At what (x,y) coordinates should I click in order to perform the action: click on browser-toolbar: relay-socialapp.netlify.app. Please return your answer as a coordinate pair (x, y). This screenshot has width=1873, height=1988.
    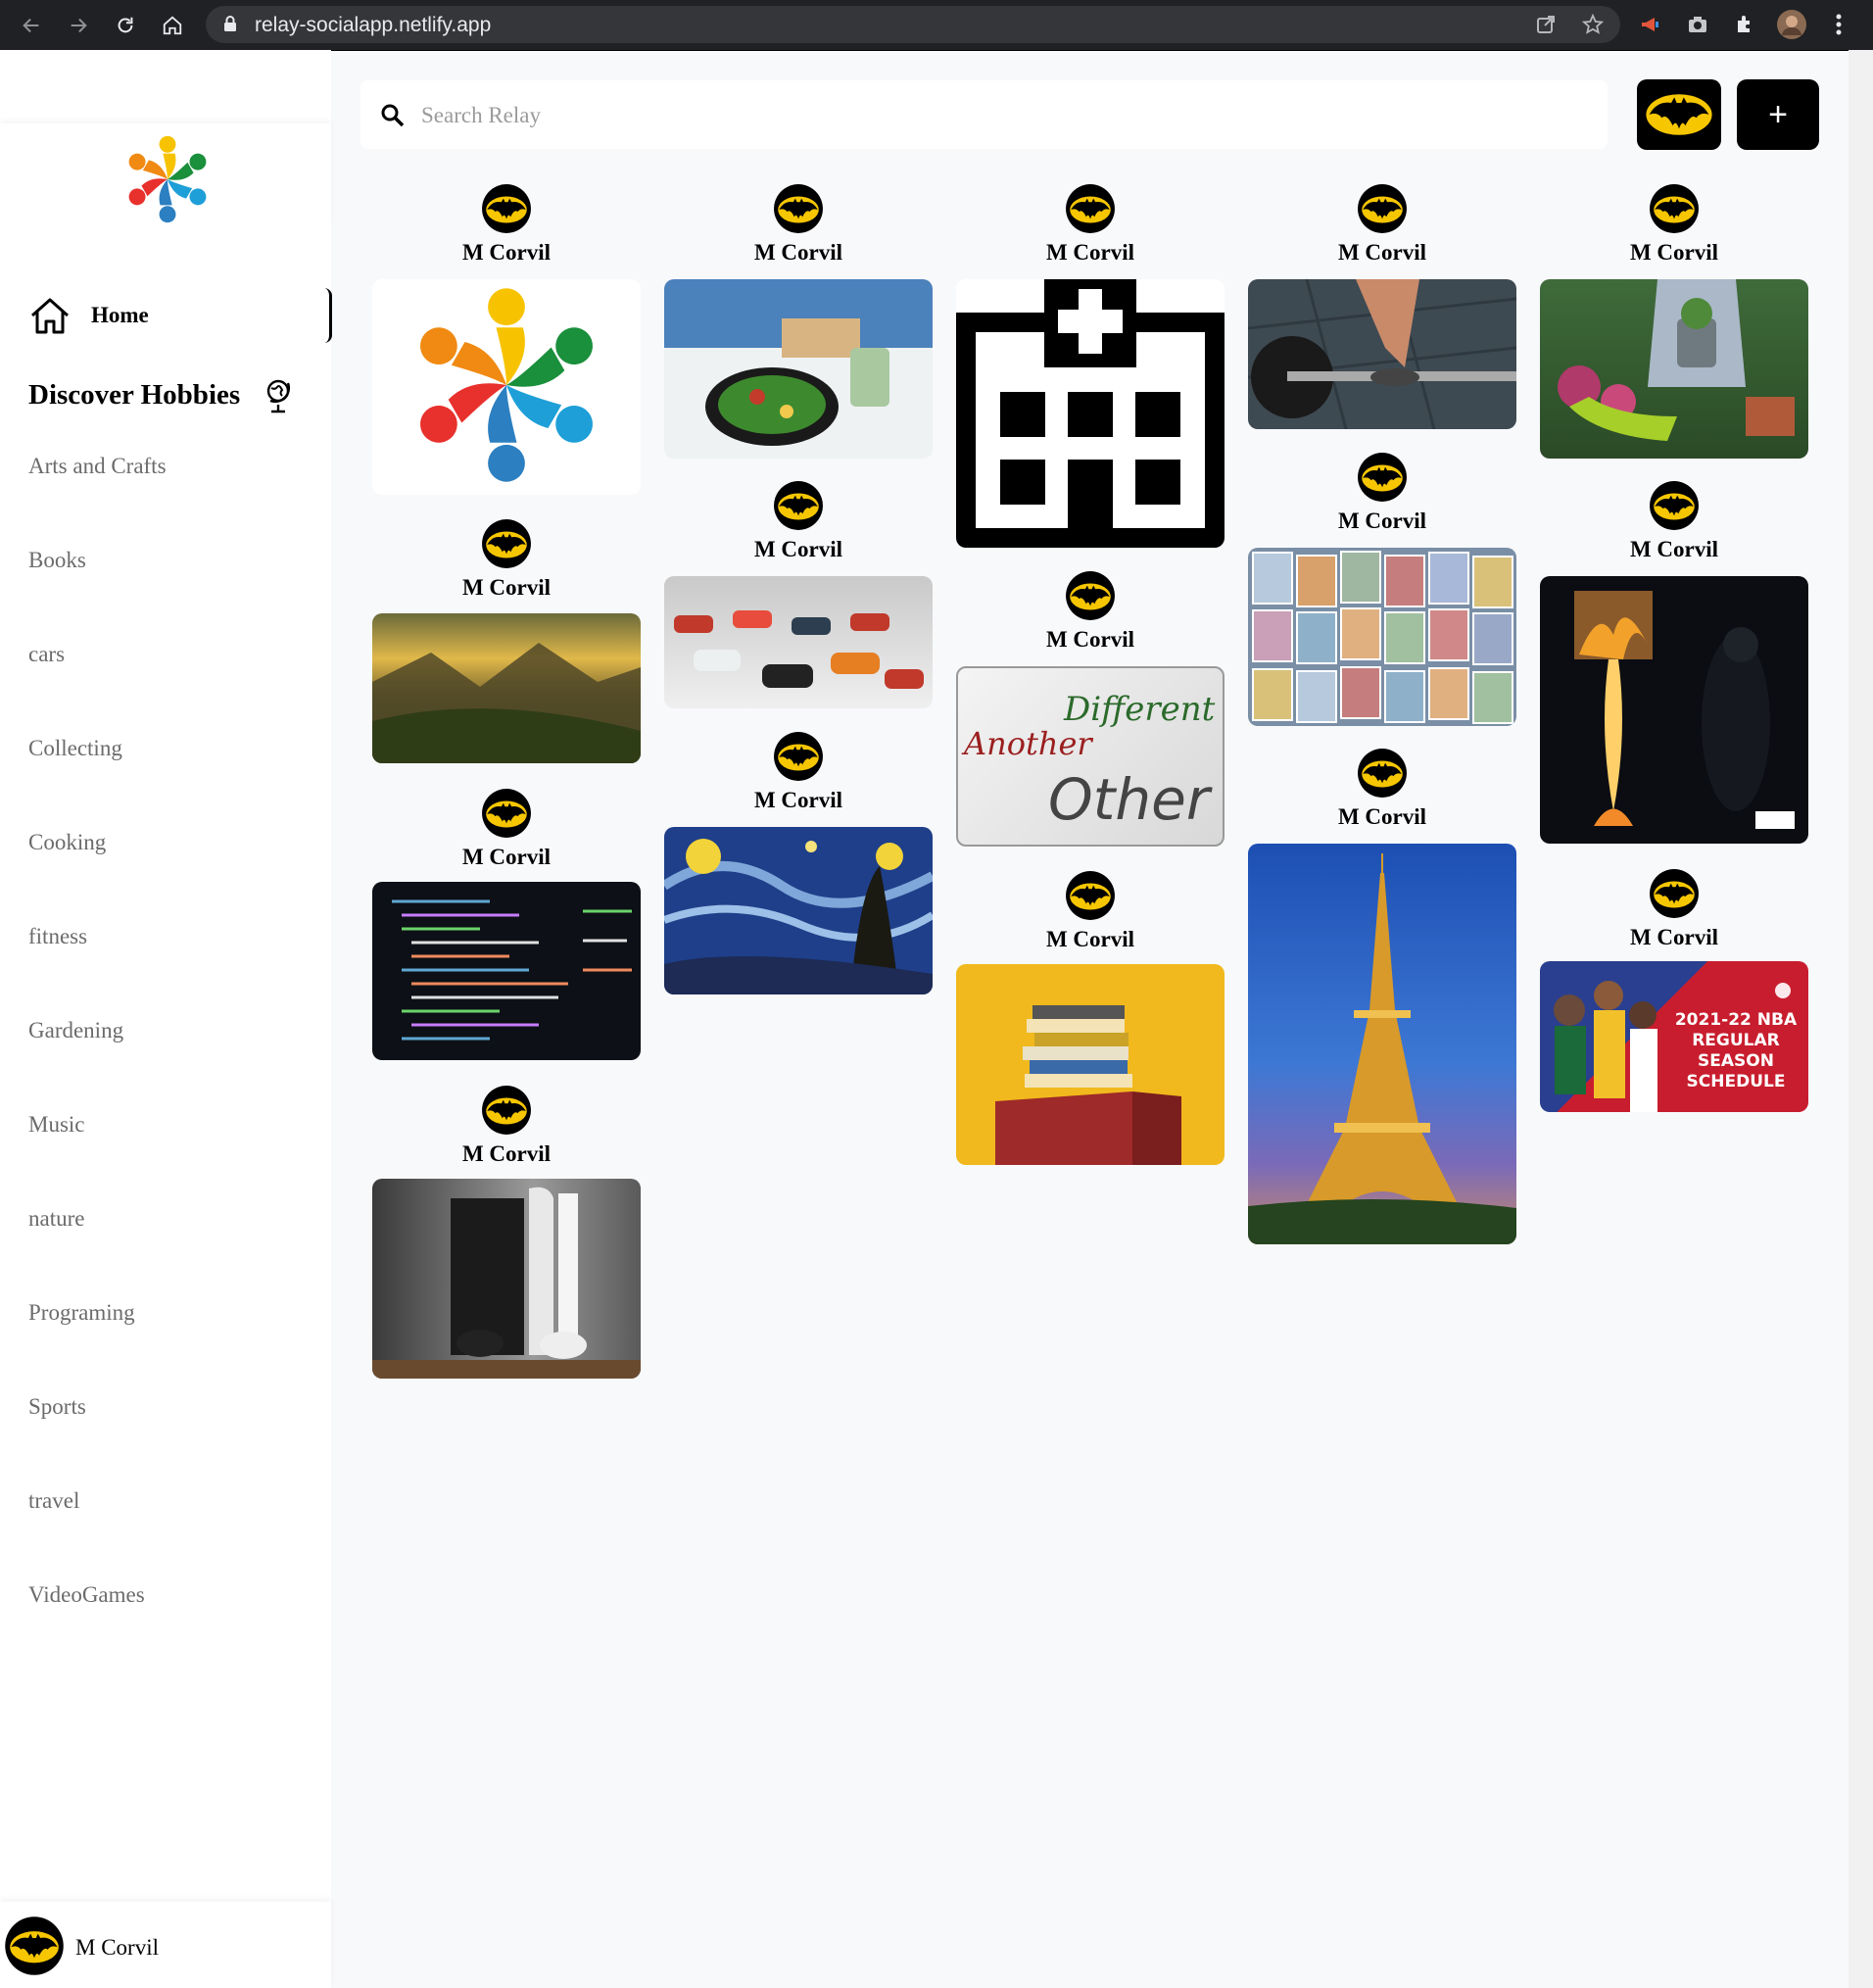
    Looking at the image, I should click on (936, 25).